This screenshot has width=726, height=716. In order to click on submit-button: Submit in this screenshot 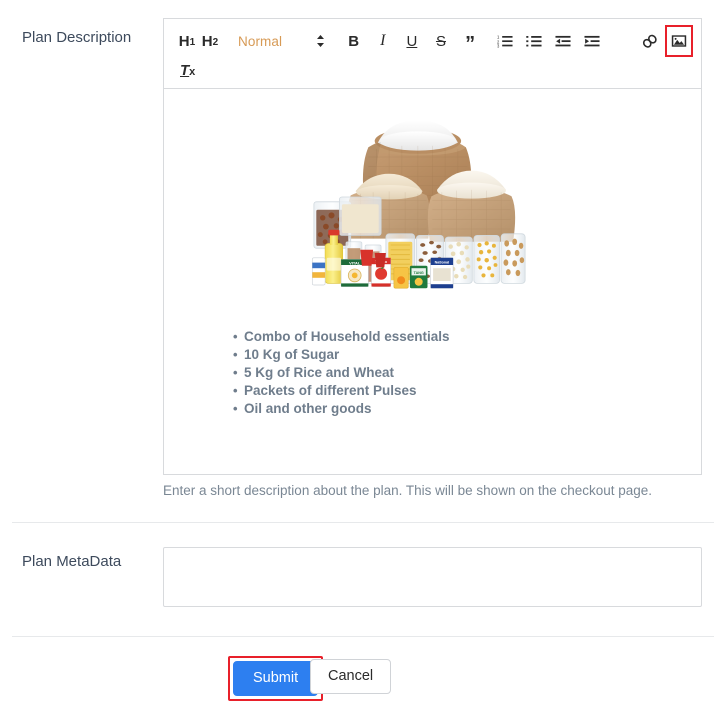, I will do `click(276, 678)`.